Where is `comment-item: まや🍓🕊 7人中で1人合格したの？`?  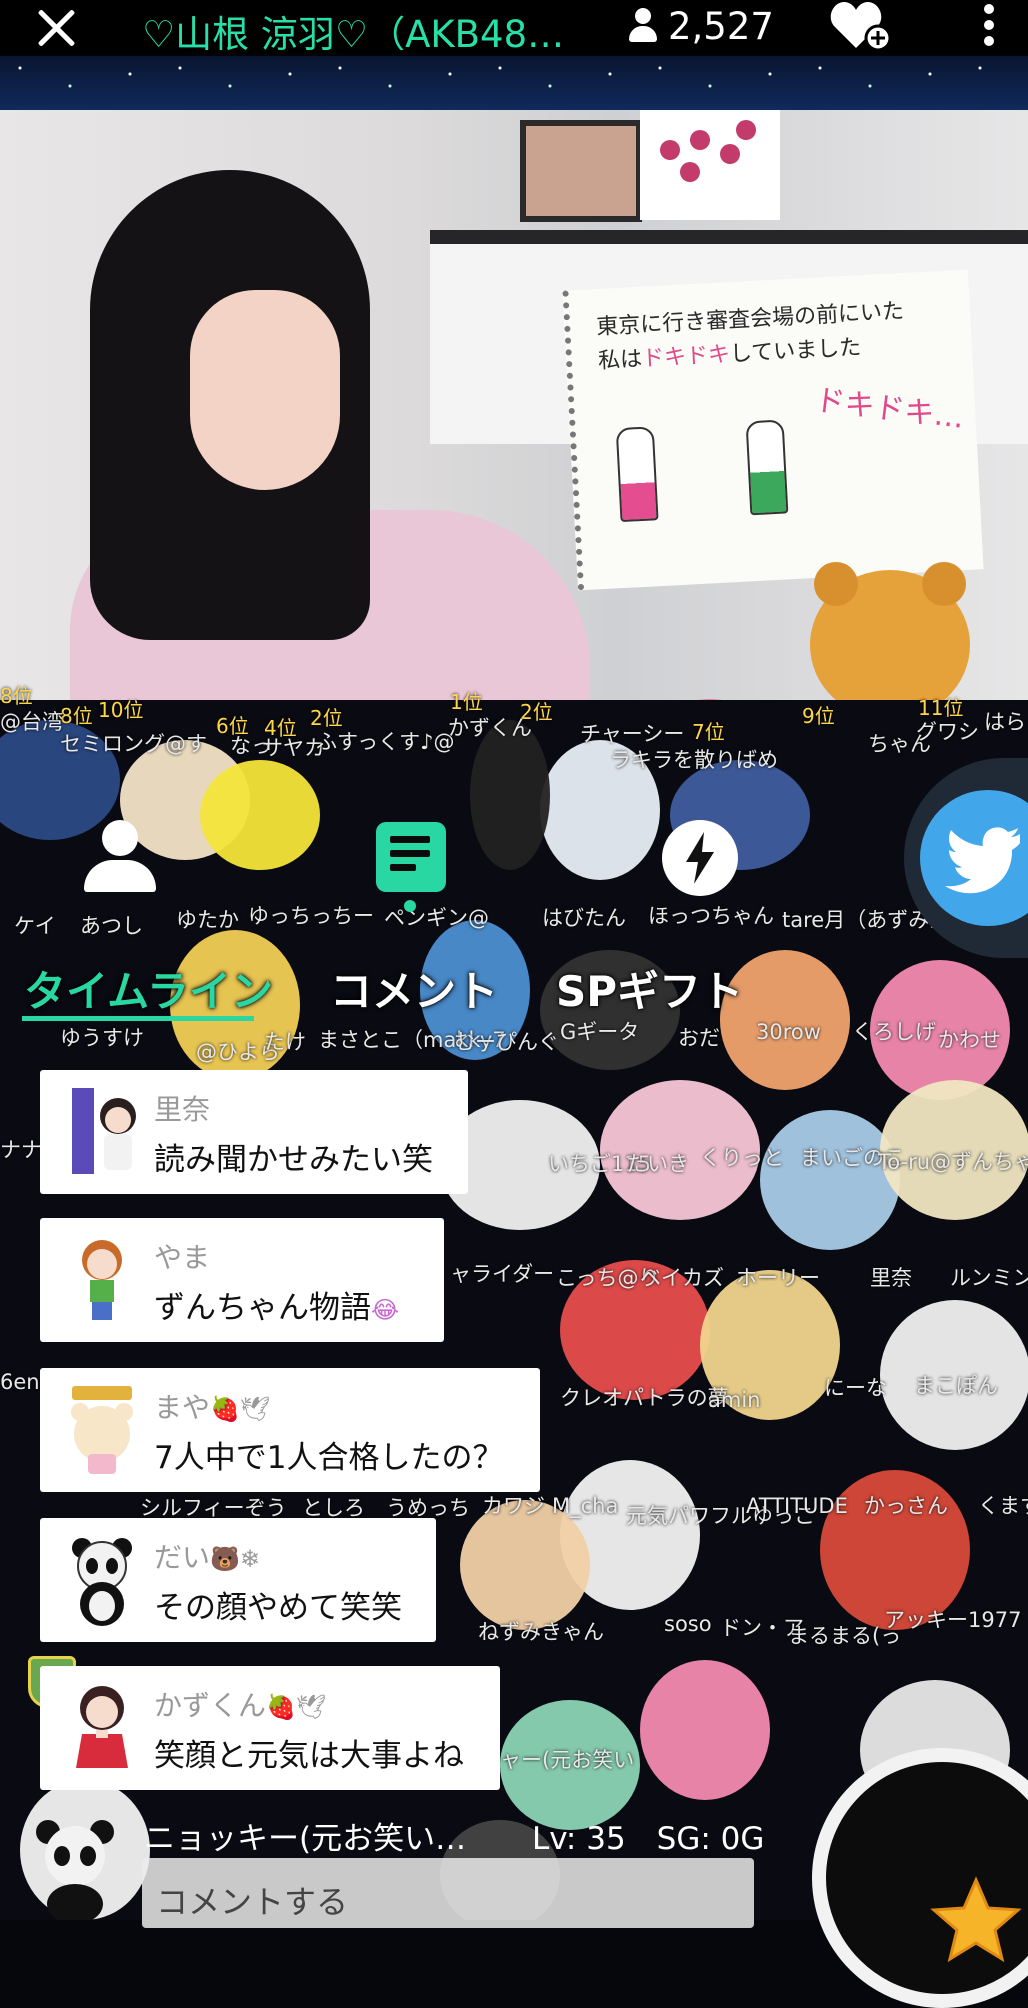
comment-item: まや🍓🕊 7人中で1人合格したの？ is located at coordinates (290, 1430).